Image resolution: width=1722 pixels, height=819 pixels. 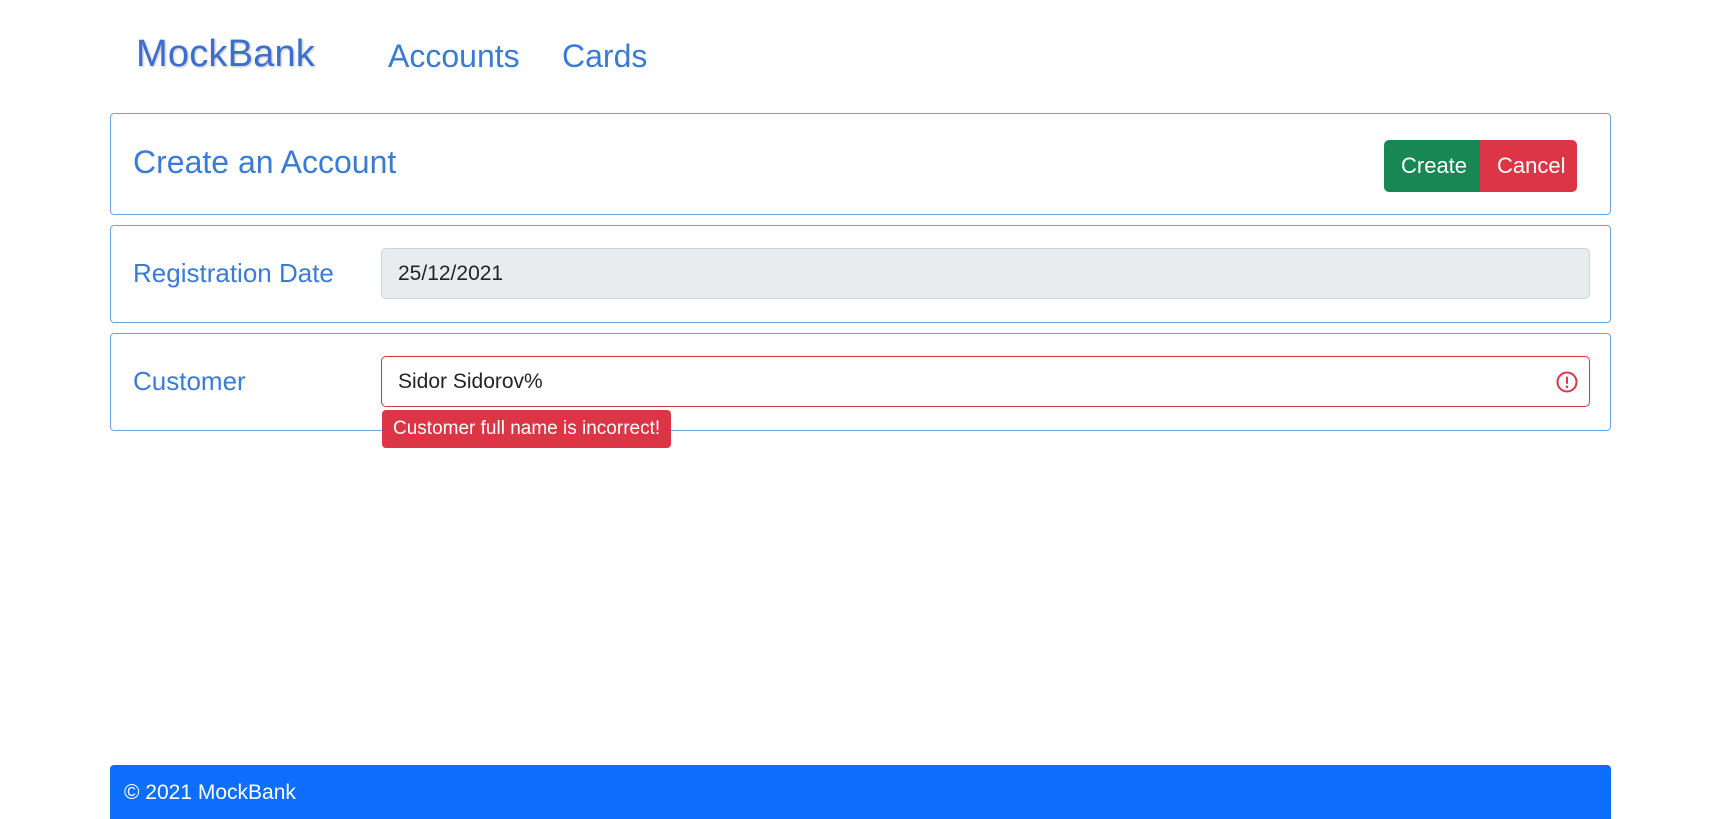 I want to click on exclamation-circle-icon, so click(x=1567, y=382).